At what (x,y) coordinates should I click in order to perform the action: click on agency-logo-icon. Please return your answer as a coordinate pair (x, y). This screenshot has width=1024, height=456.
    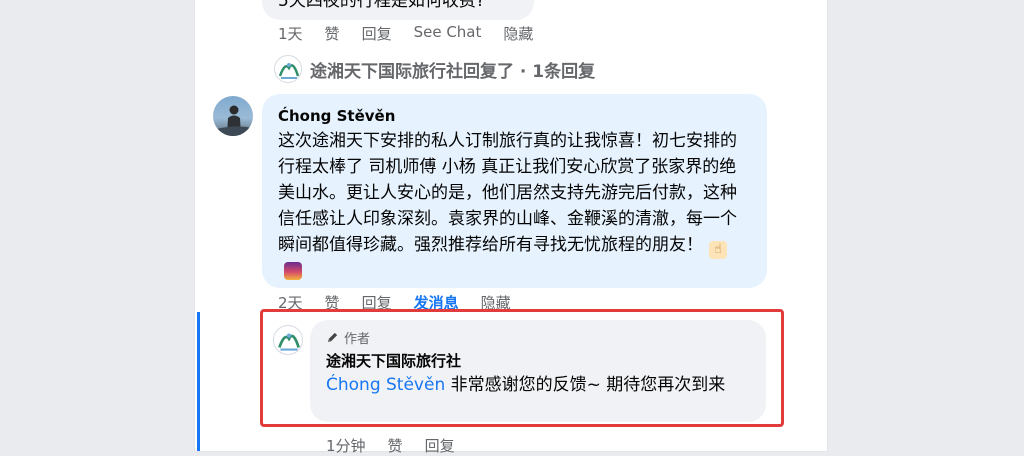
    Looking at the image, I should click on (288, 69).